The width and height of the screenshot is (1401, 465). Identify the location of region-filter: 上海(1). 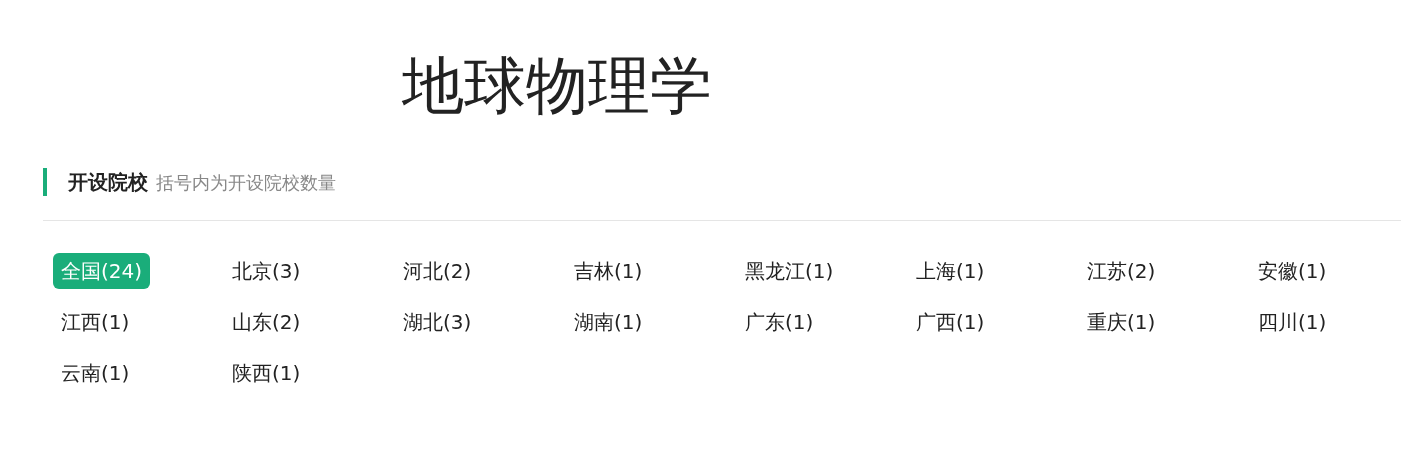
(950, 271).